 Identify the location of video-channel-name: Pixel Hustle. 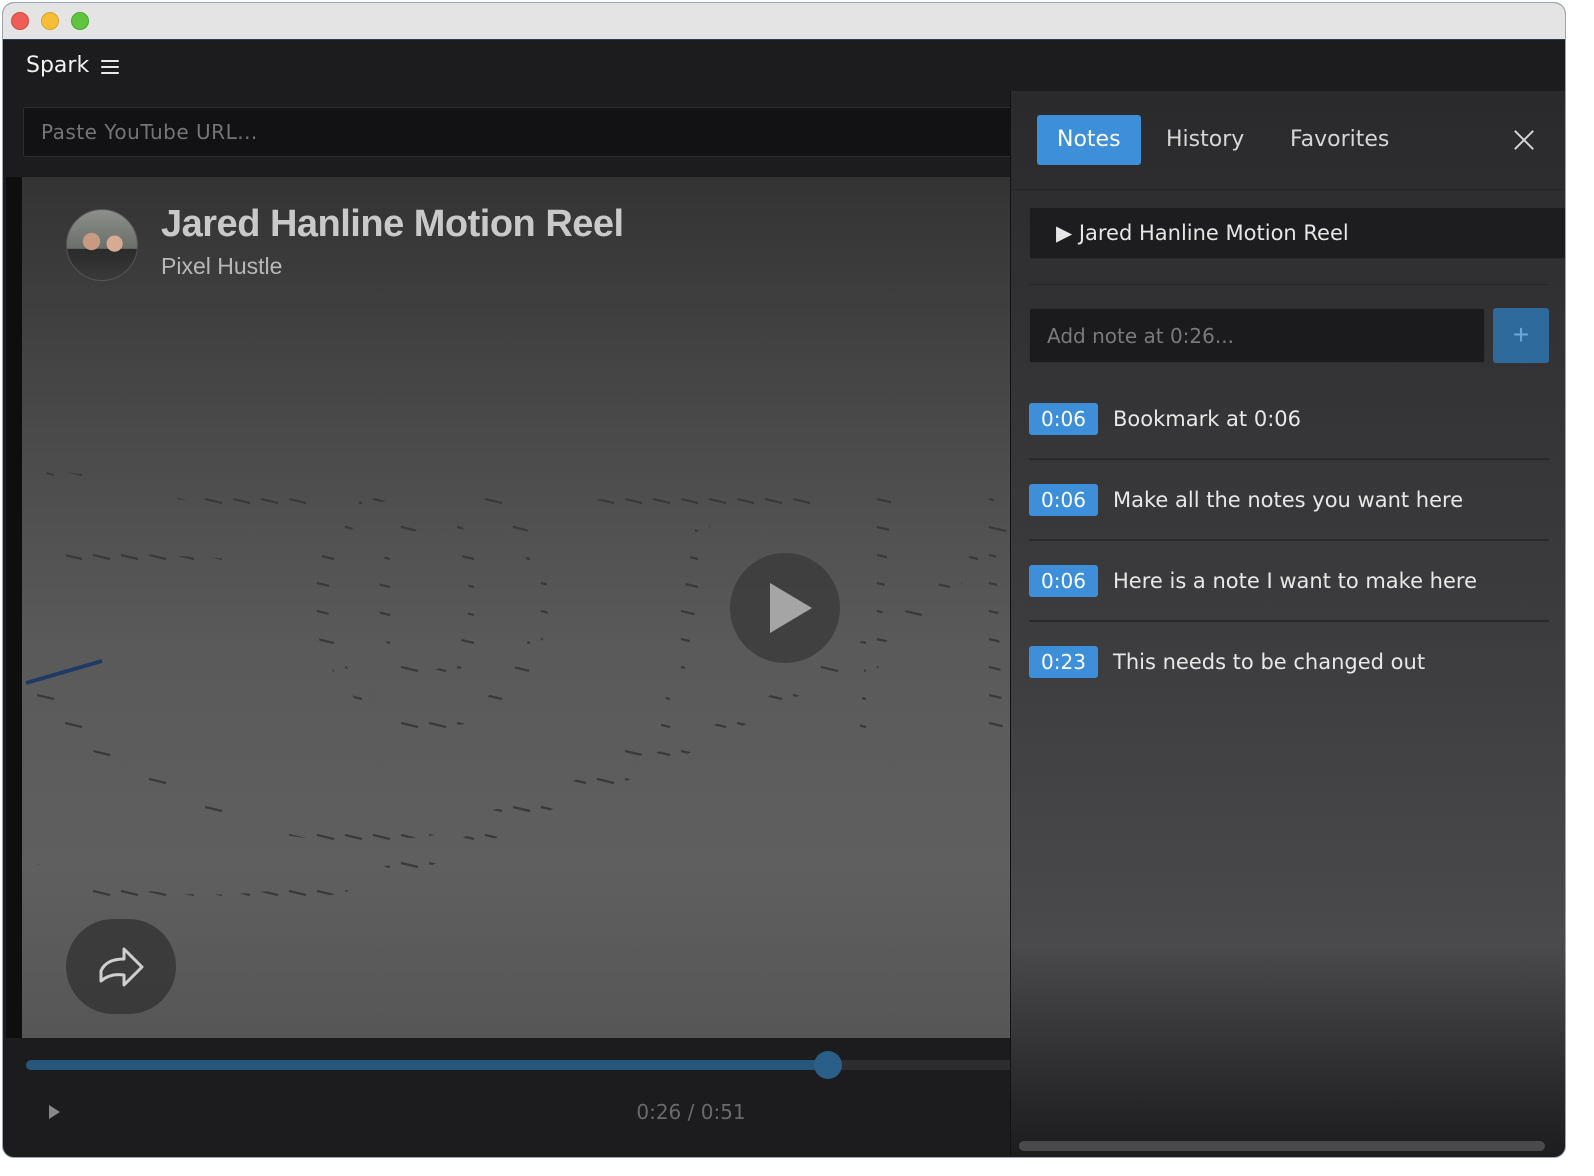
(221, 266).